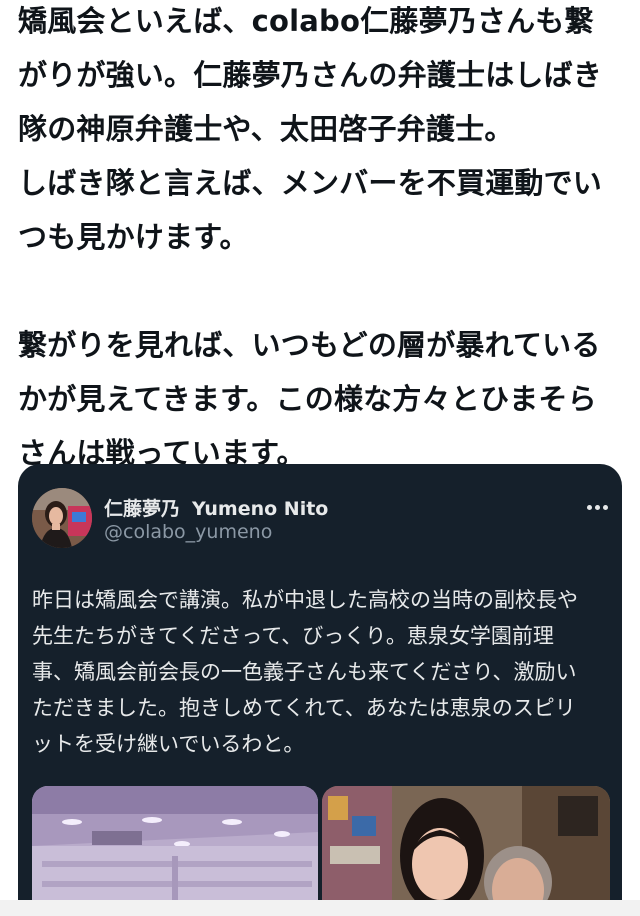 Image resolution: width=640 pixels, height=916 pixels. I want to click on post-line: かが見えてきます。この様な方々とひまそら, so click(307, 399).